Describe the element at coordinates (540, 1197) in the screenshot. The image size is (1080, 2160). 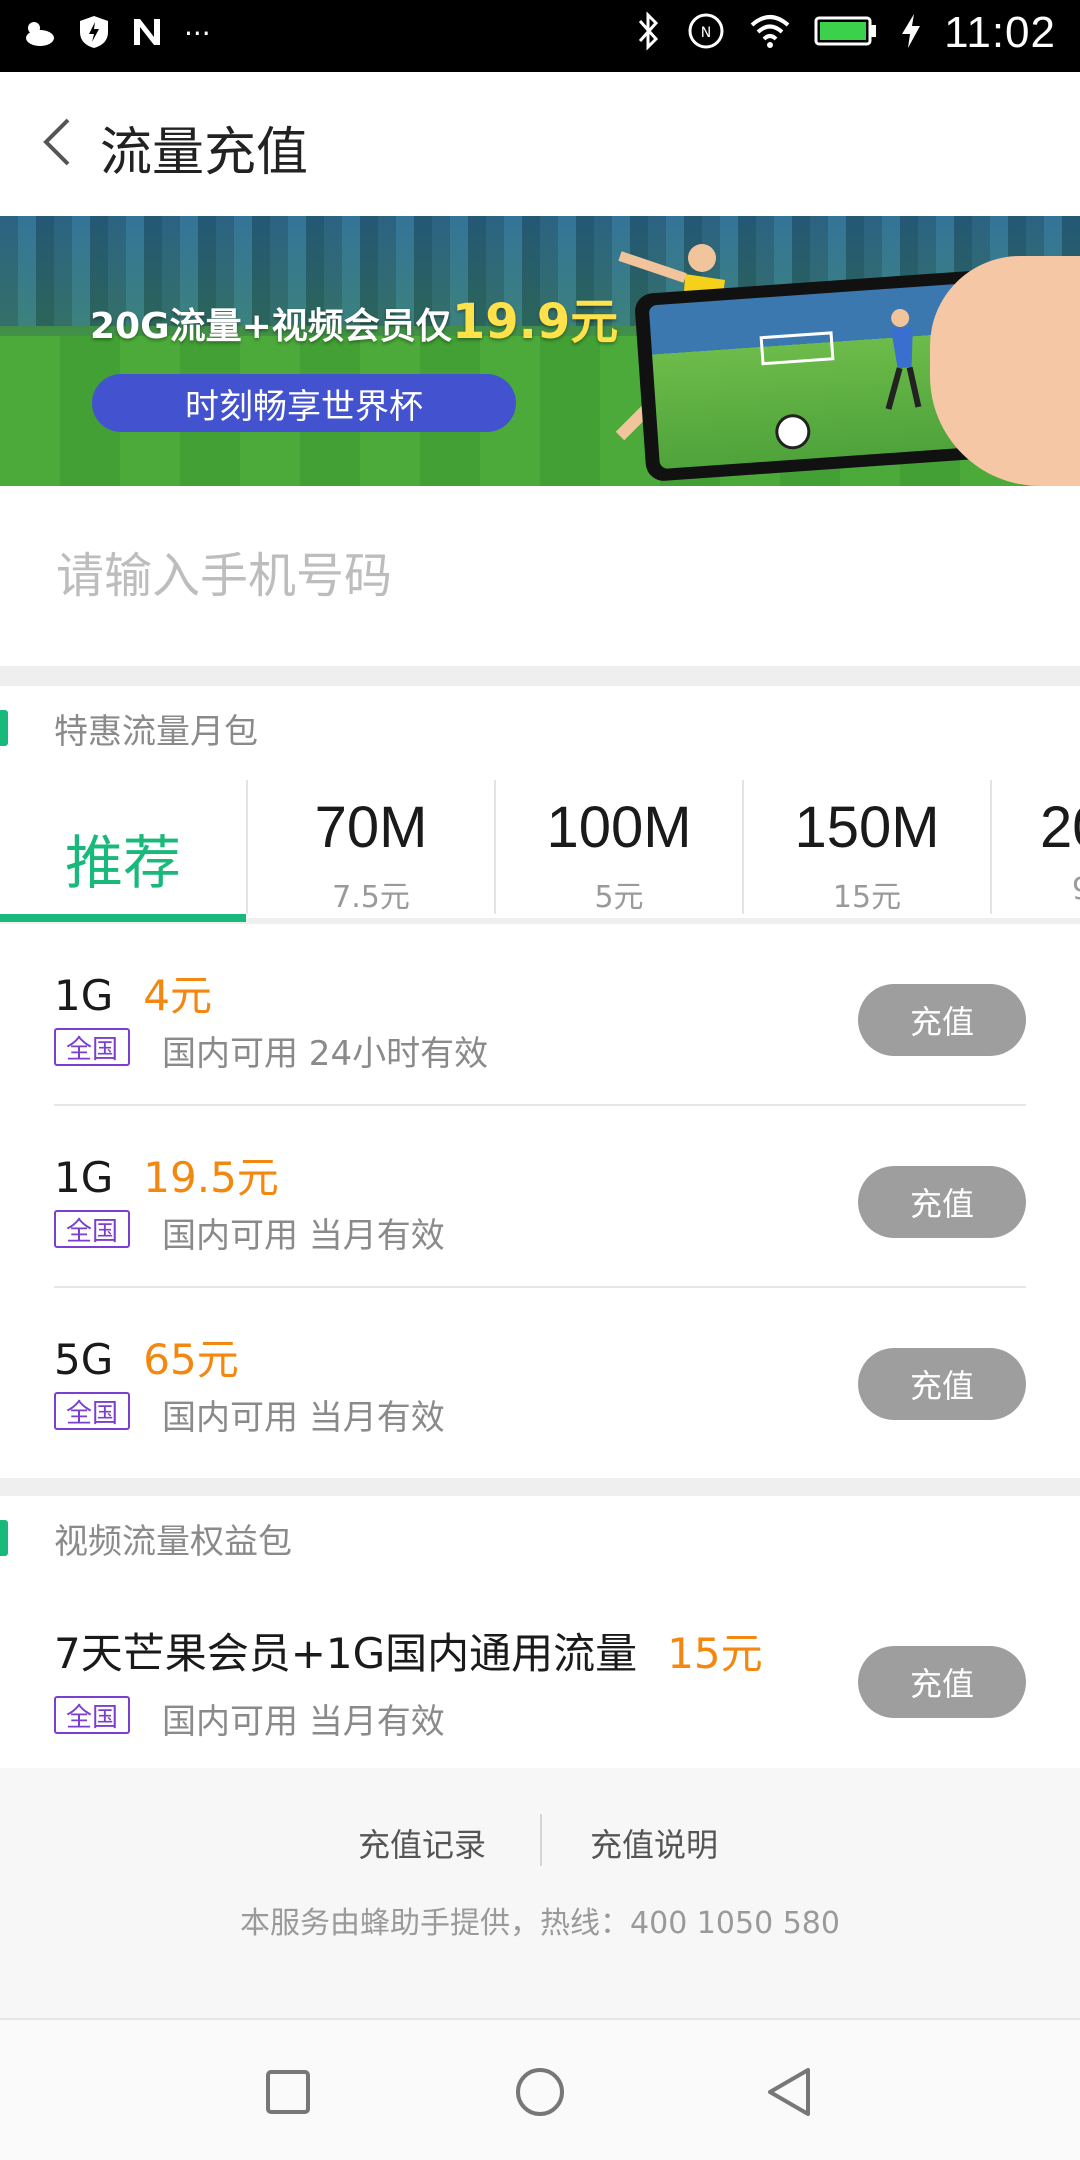
I see `package-row: 1G 19.5元 全国 国内可用 当月有效 充值` at that location.